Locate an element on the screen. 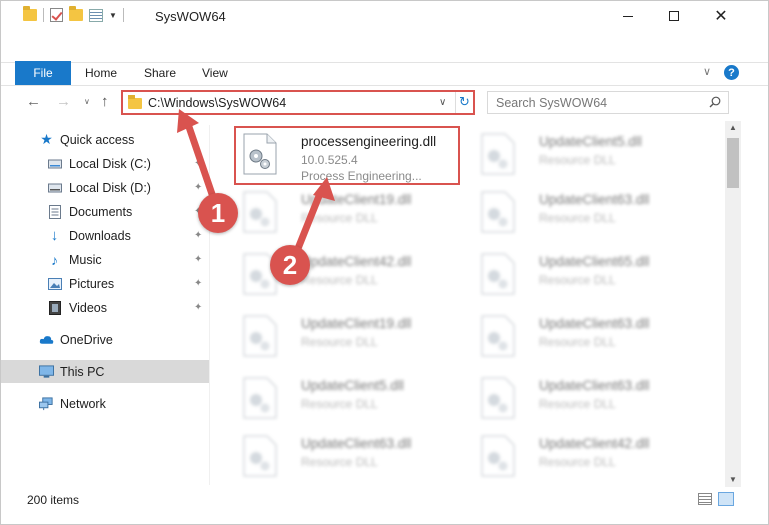 The image size is (769, 525). expand-ribbon-chevron-icon: ∨ is located at coordinates (707, 71).